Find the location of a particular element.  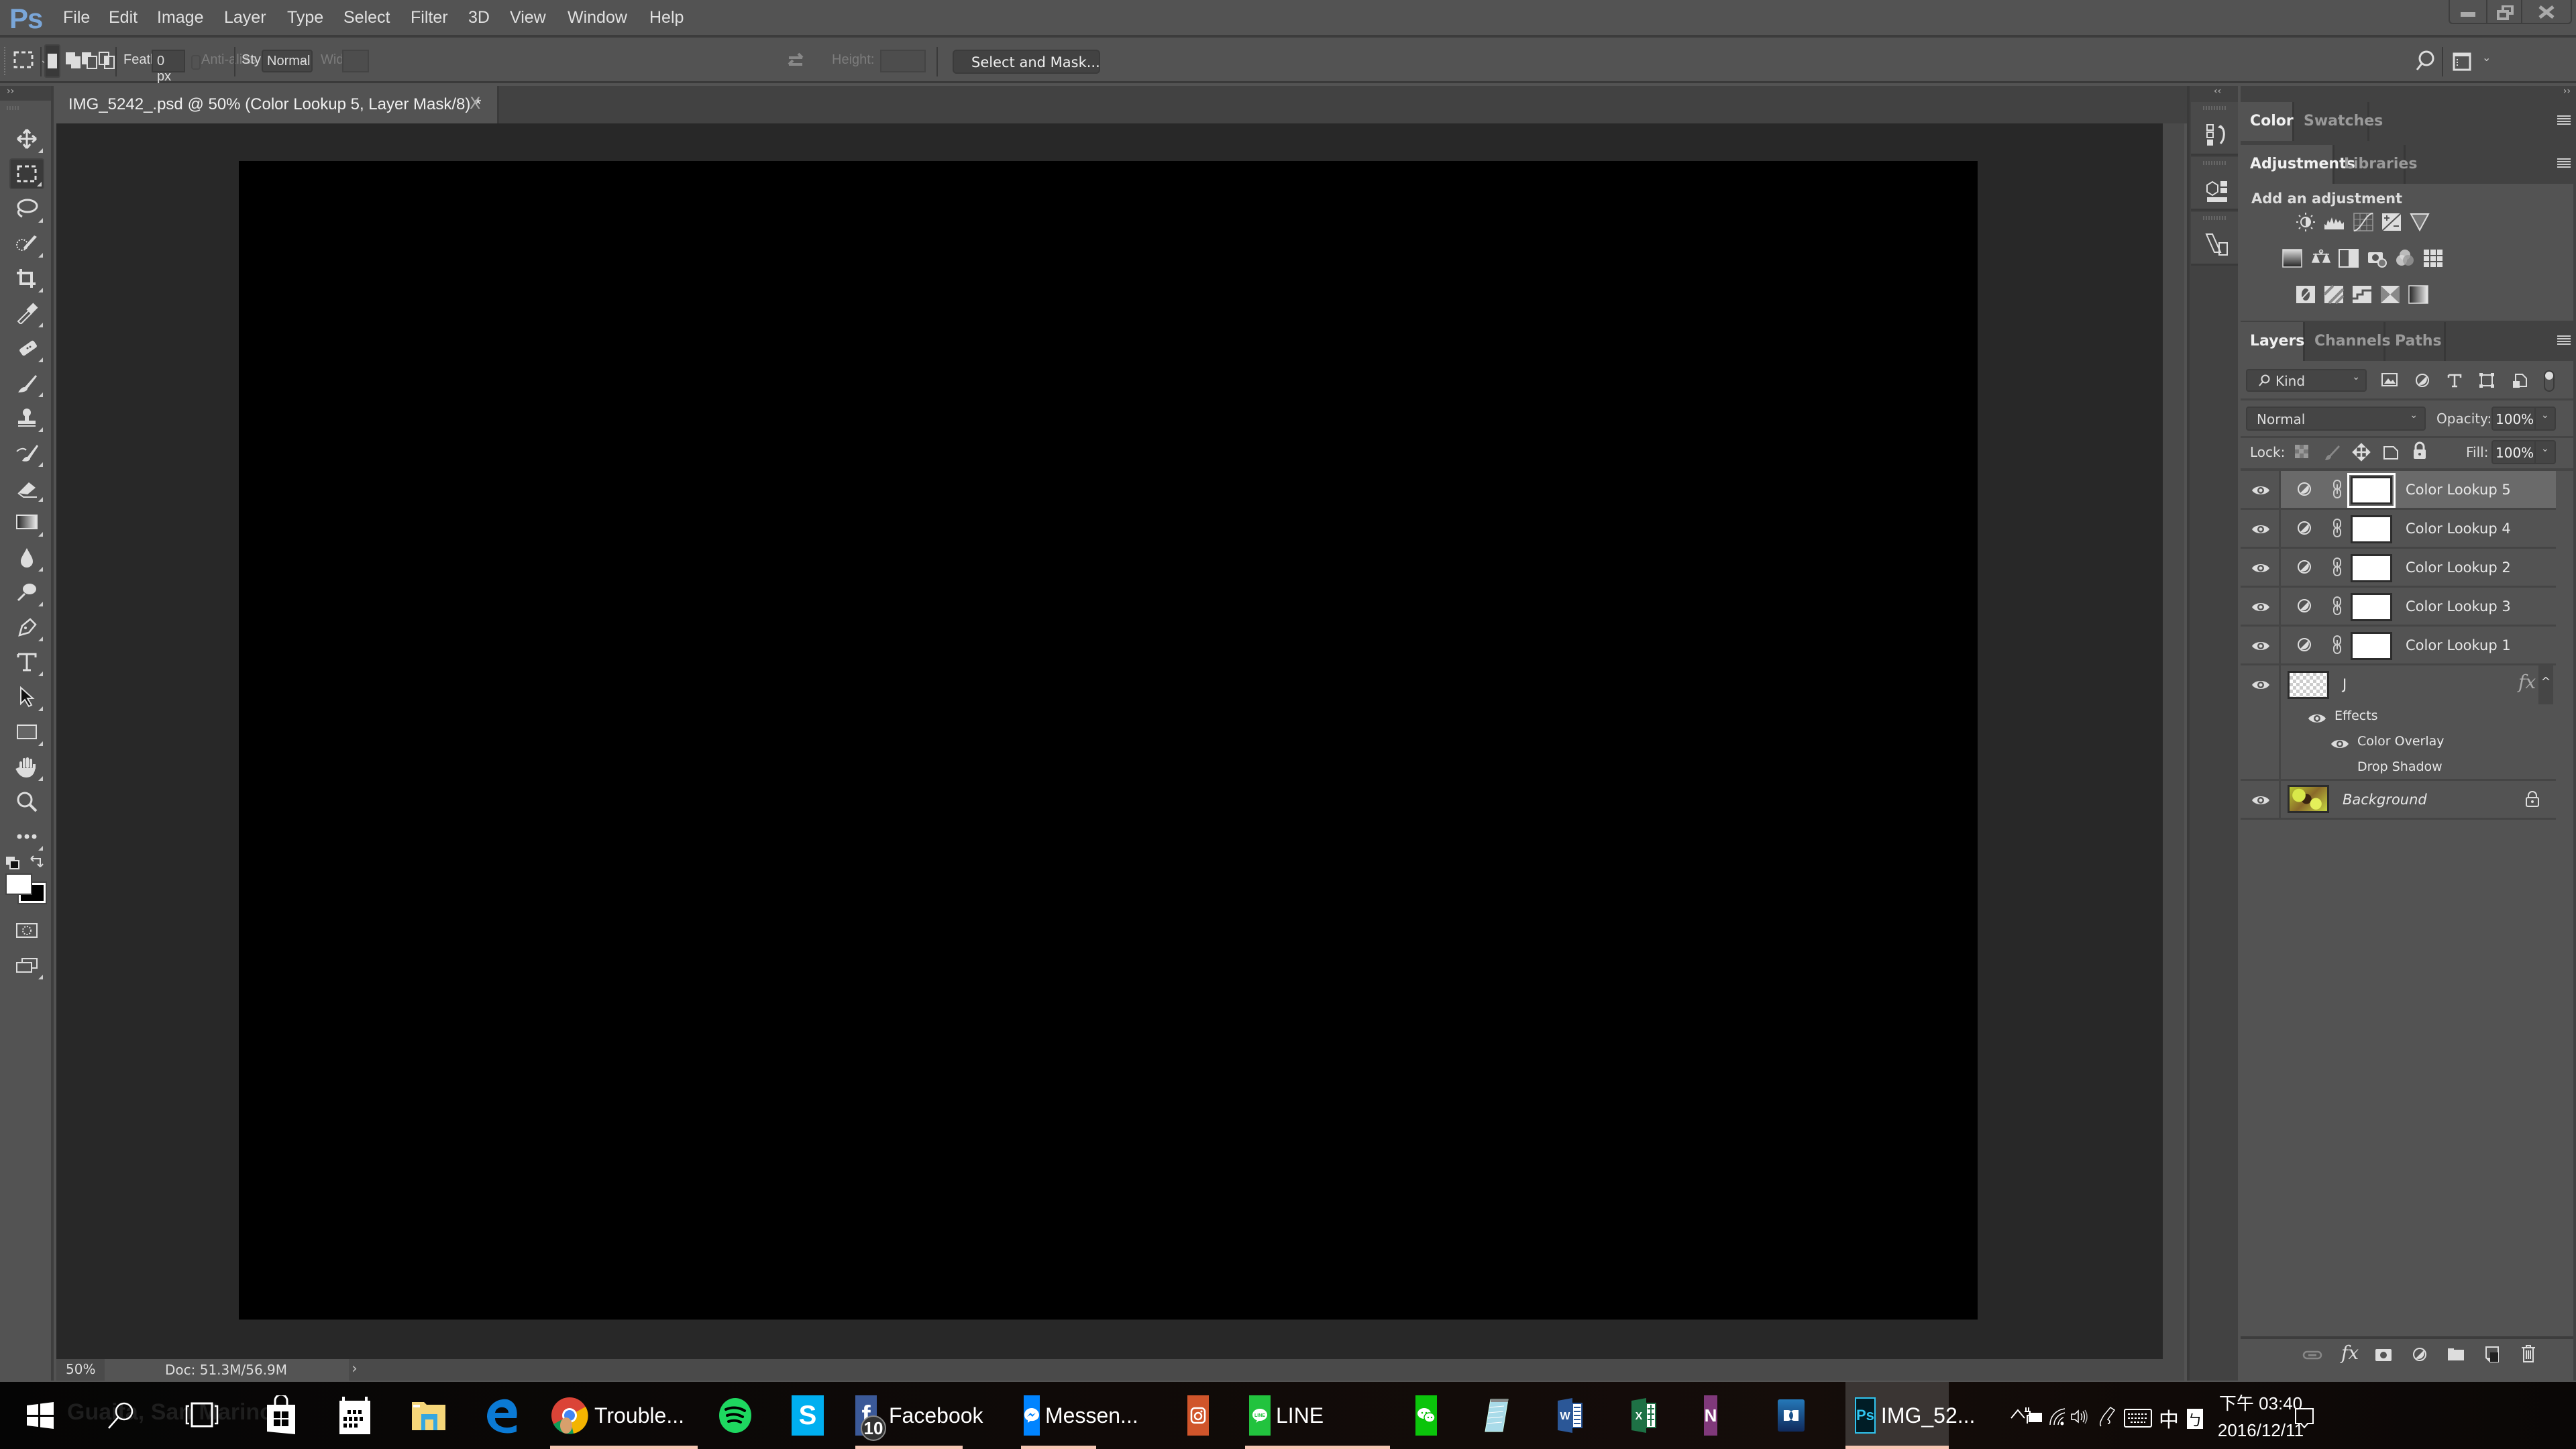

invert-button is located at coordinates (2306, 294).